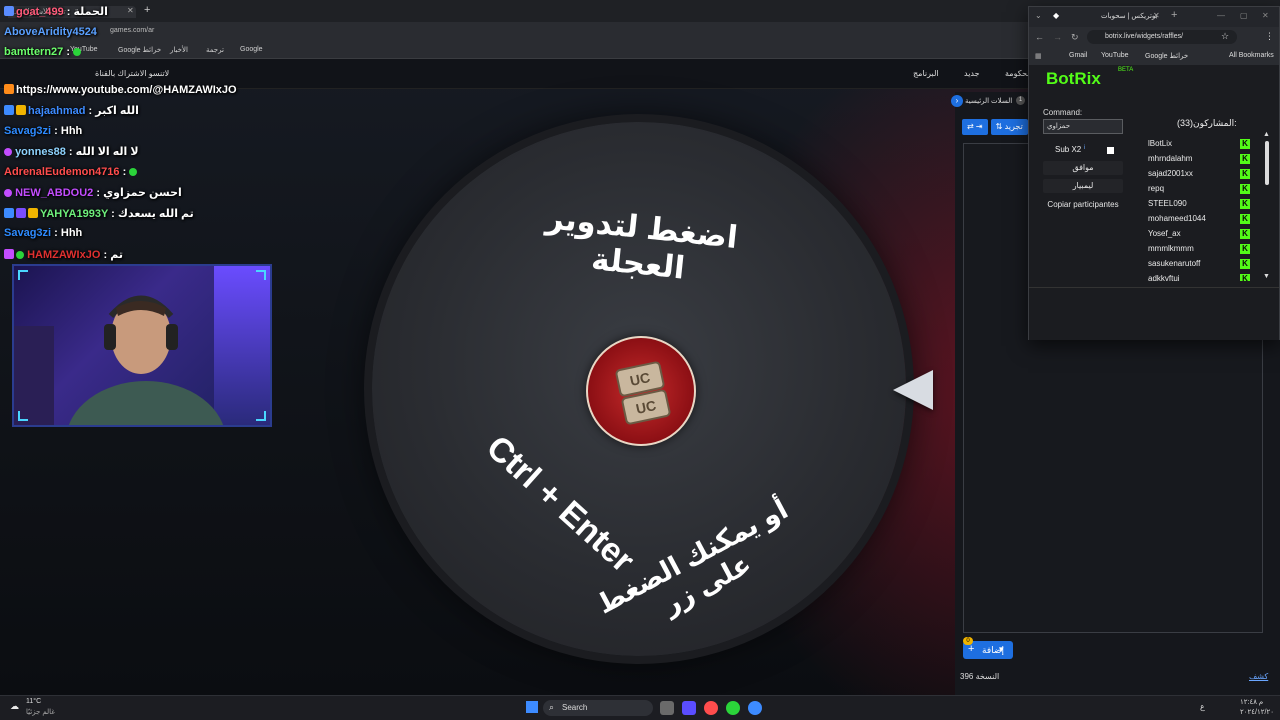  What do you see at coordinates (74, 214) in the screenshot?
I see `chat-username: YAHYA1993Y` at bounding box center [74, 214].